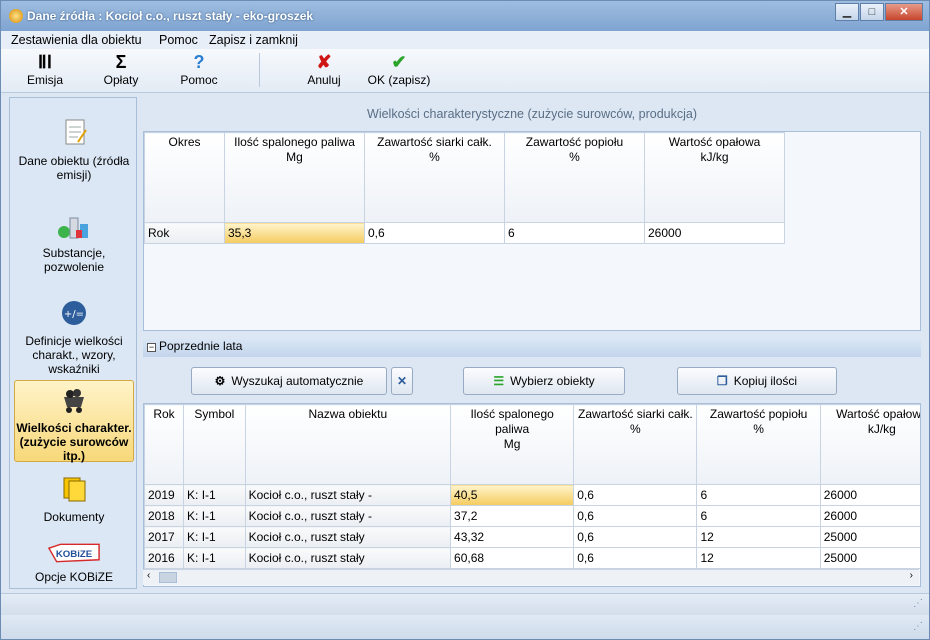 The height and width of the screenshot is (640, 930). I want to click on ok-button: ✔ OK (zapisz), so click(399, 71).